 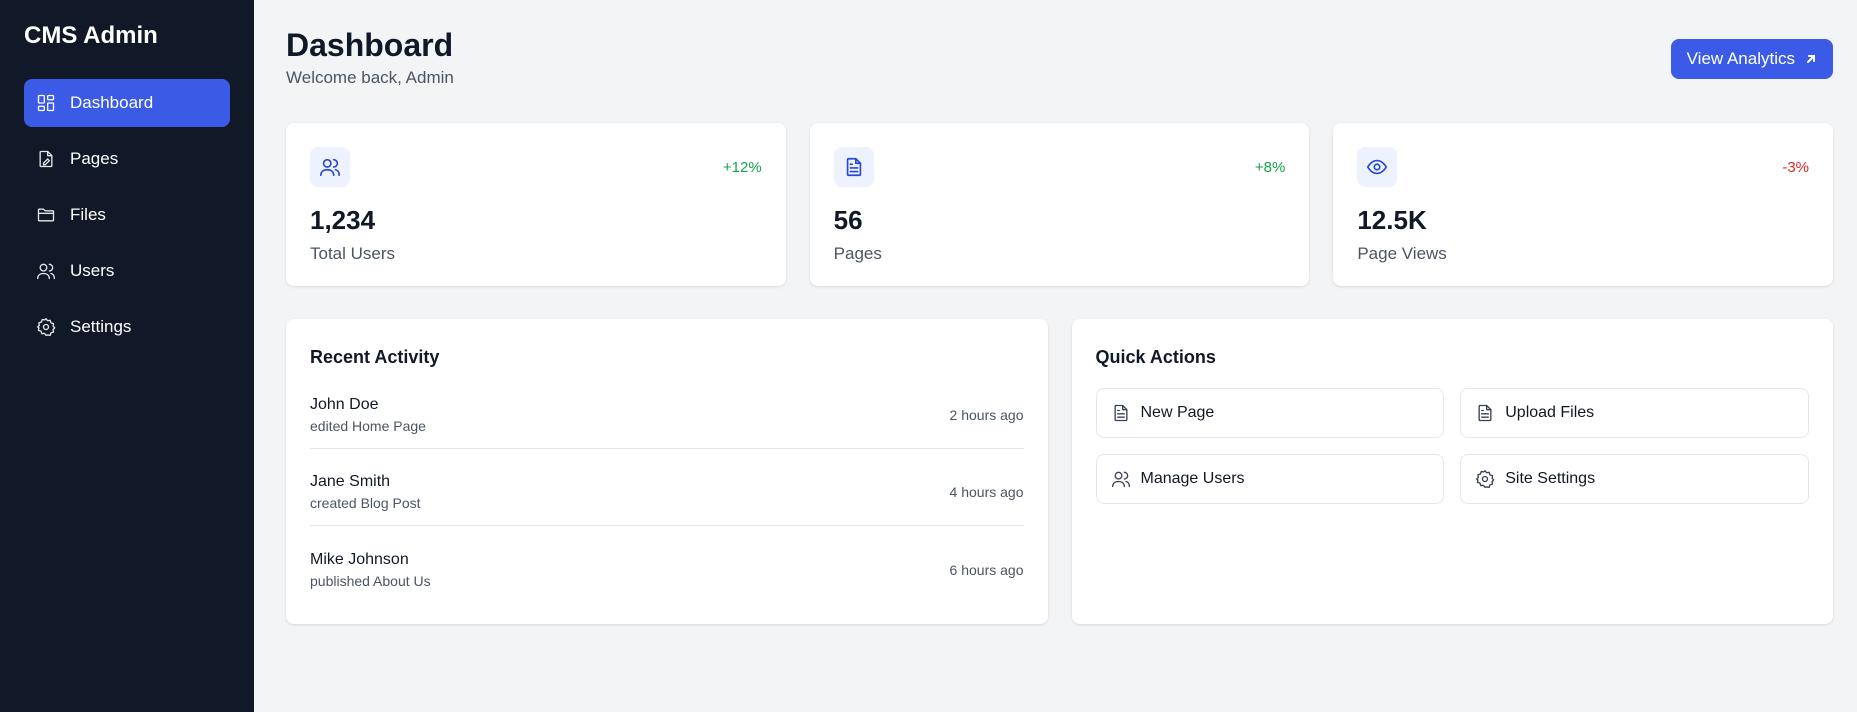 I want to click on page-subtitle: Welcome back, Admin, so click(x=370, y=77).